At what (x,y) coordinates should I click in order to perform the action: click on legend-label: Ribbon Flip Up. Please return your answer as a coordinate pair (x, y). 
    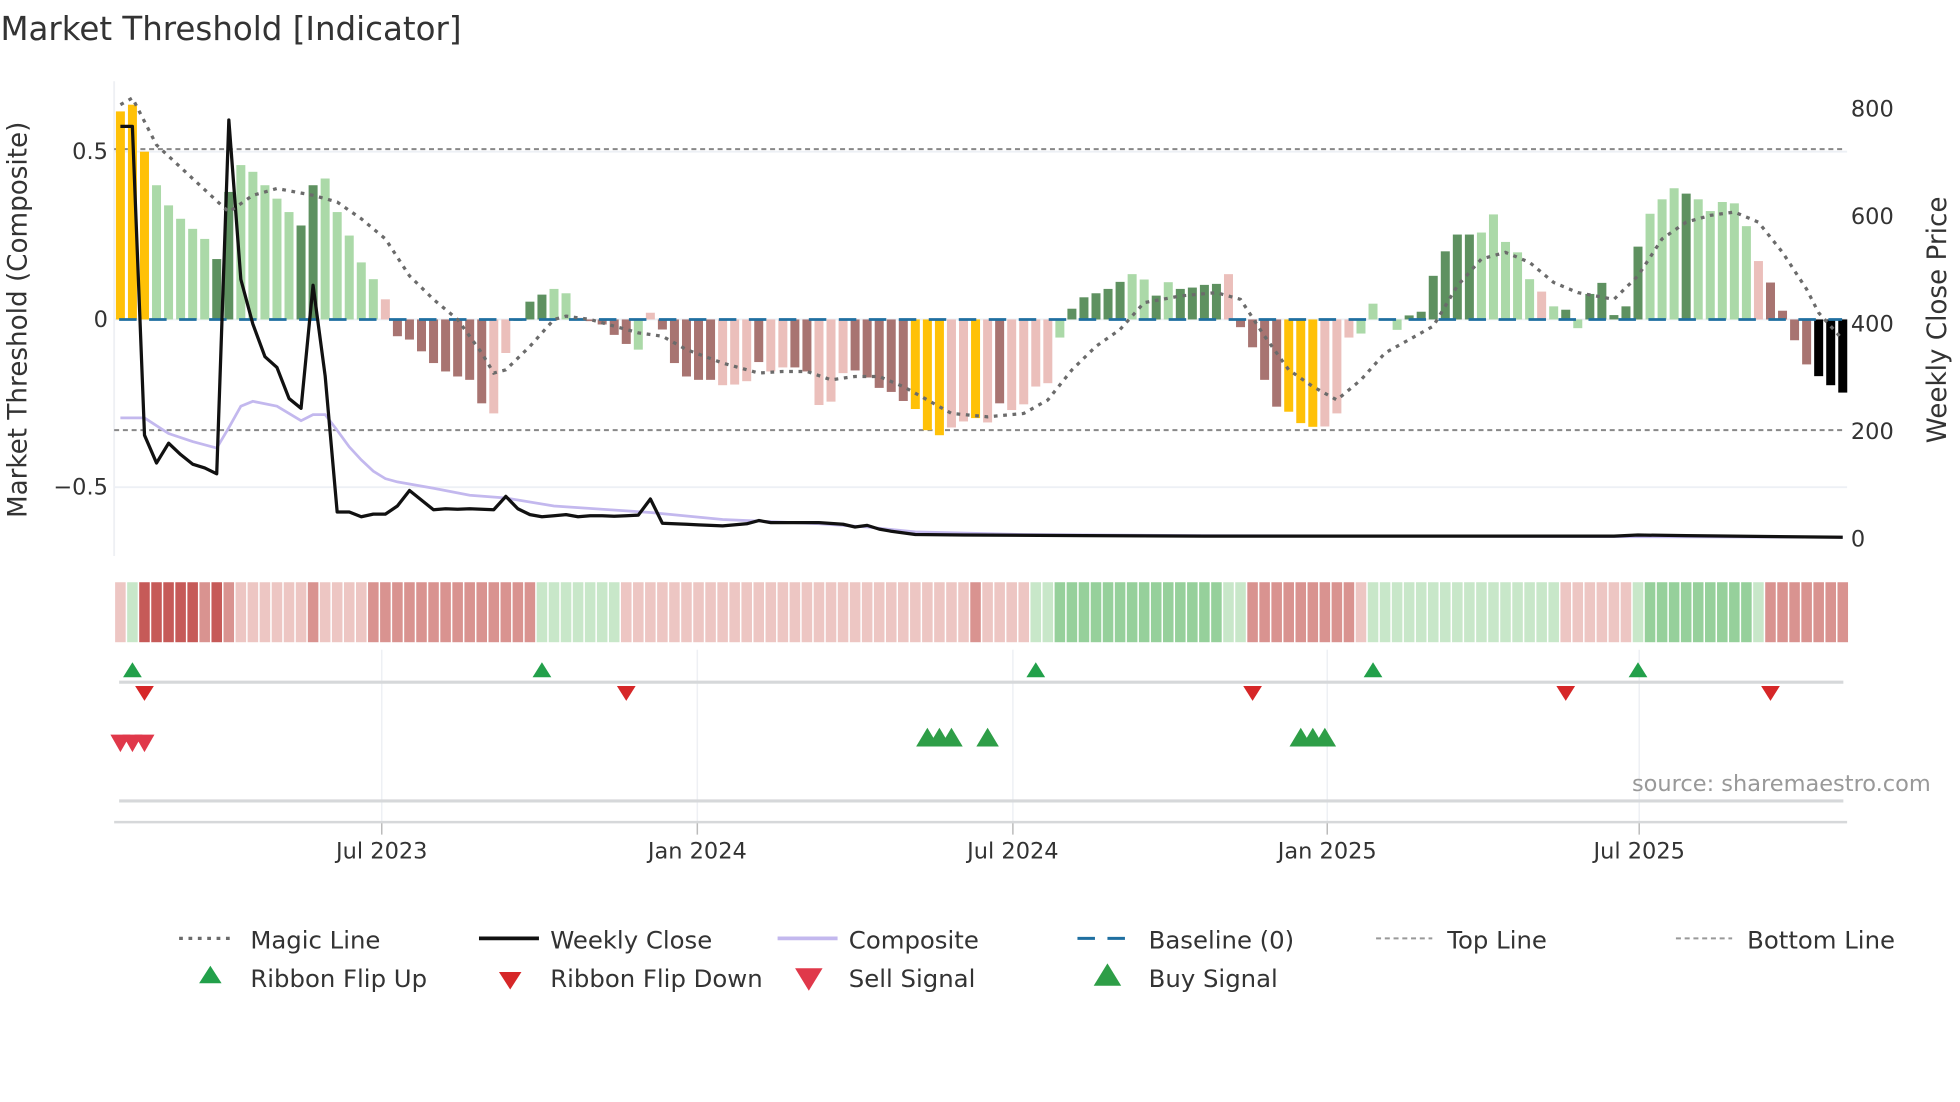
    Looking at the image, I should click on (338, 978).